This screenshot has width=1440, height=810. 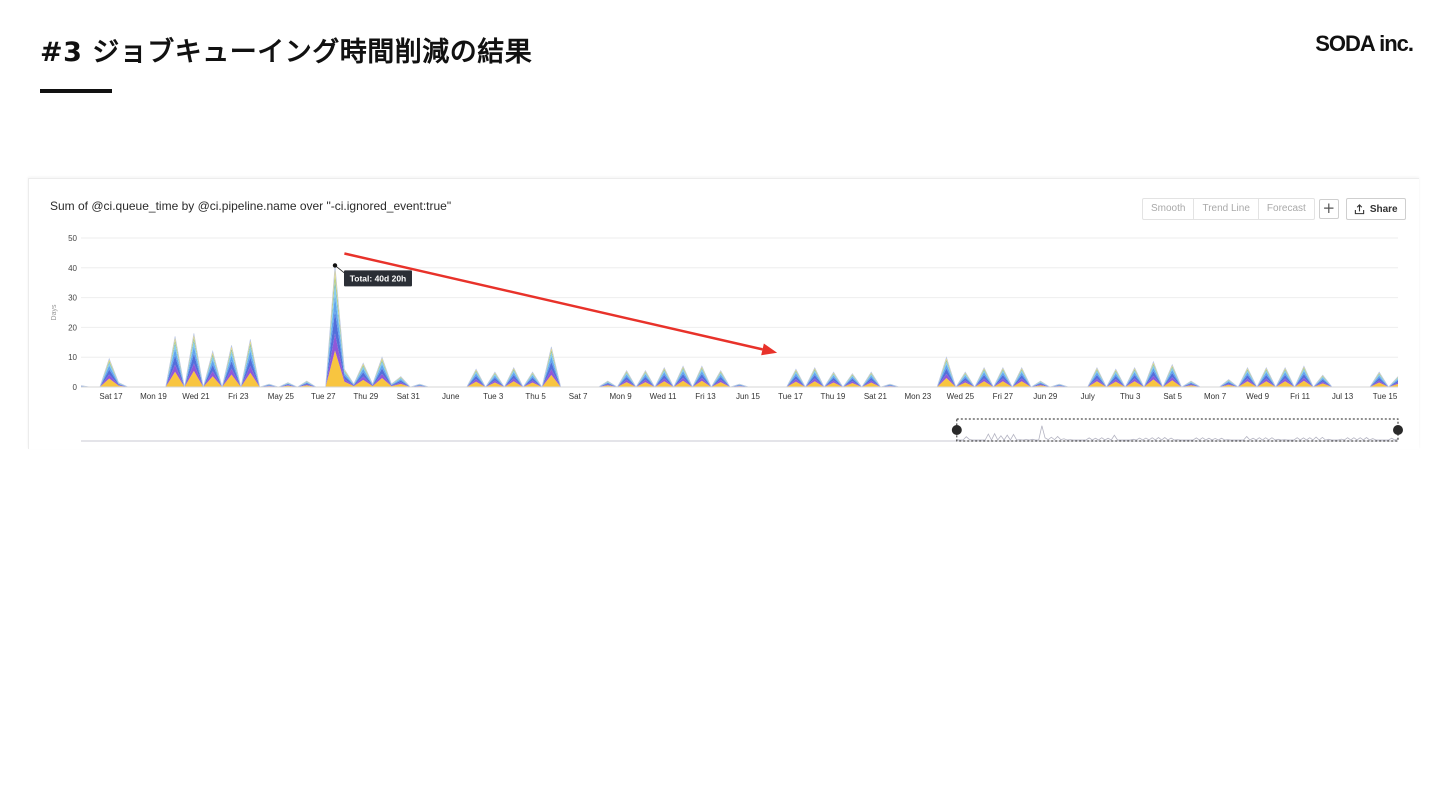 What do you see at coordinates (1385, 396) in the screenshot?
I see `x-tick-label: Tue 15` at bounding box center [1385, 396].